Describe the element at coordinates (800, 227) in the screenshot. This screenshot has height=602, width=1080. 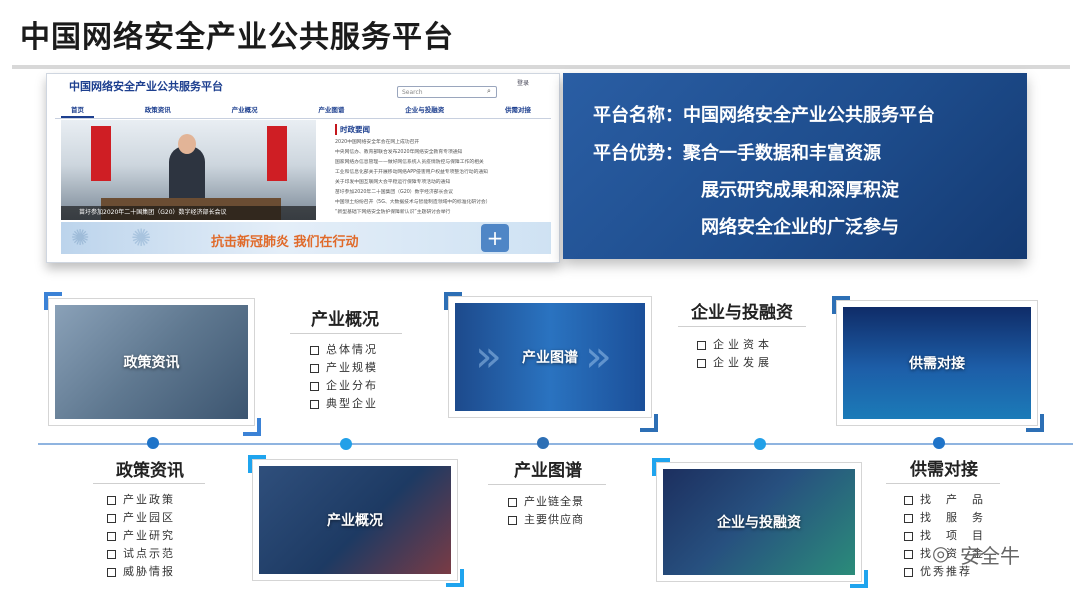
I see `platform-adv-value: 网络安全企业的广泛参与` at that location.